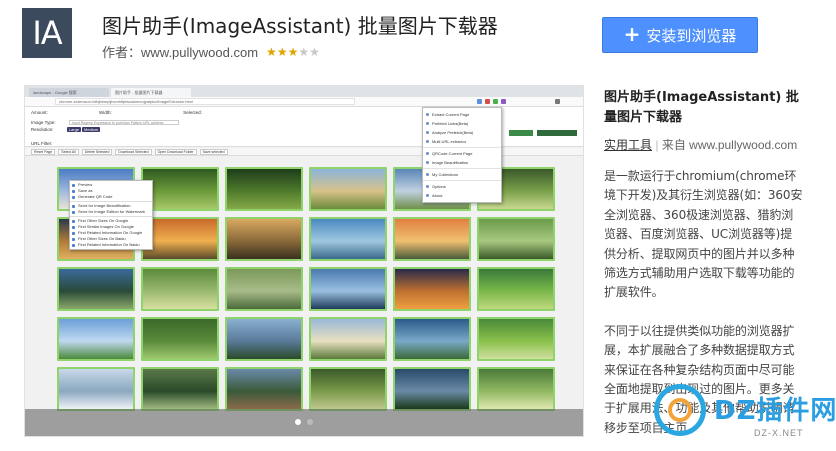 The image size is (836, 451). I want to click on action-button: Reset Page, so click(43, 151).